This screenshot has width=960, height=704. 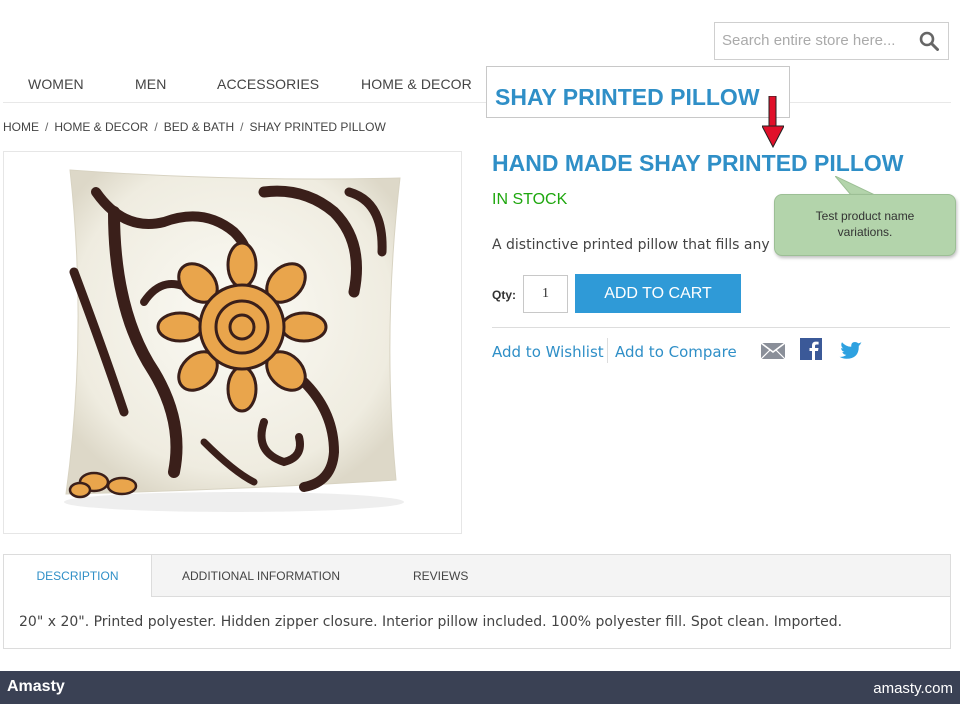 I want to click on tooltip-text: Test product name variations., so click(x=865, y=224).